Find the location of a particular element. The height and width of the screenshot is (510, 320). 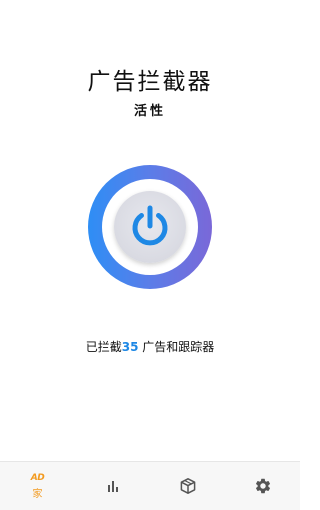

blocked-suffix: 广告和跟踪器 is located at coordinates (176, 347).